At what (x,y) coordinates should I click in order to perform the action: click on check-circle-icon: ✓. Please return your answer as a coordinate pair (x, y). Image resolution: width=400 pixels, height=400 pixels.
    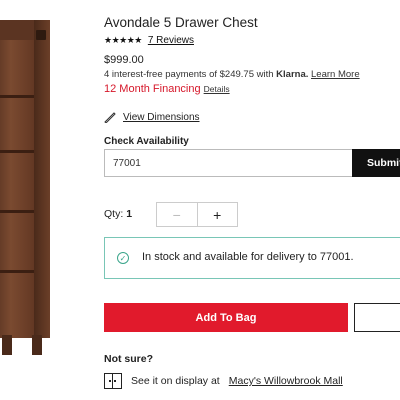
    Looking at the image, I should click on (123, 258).